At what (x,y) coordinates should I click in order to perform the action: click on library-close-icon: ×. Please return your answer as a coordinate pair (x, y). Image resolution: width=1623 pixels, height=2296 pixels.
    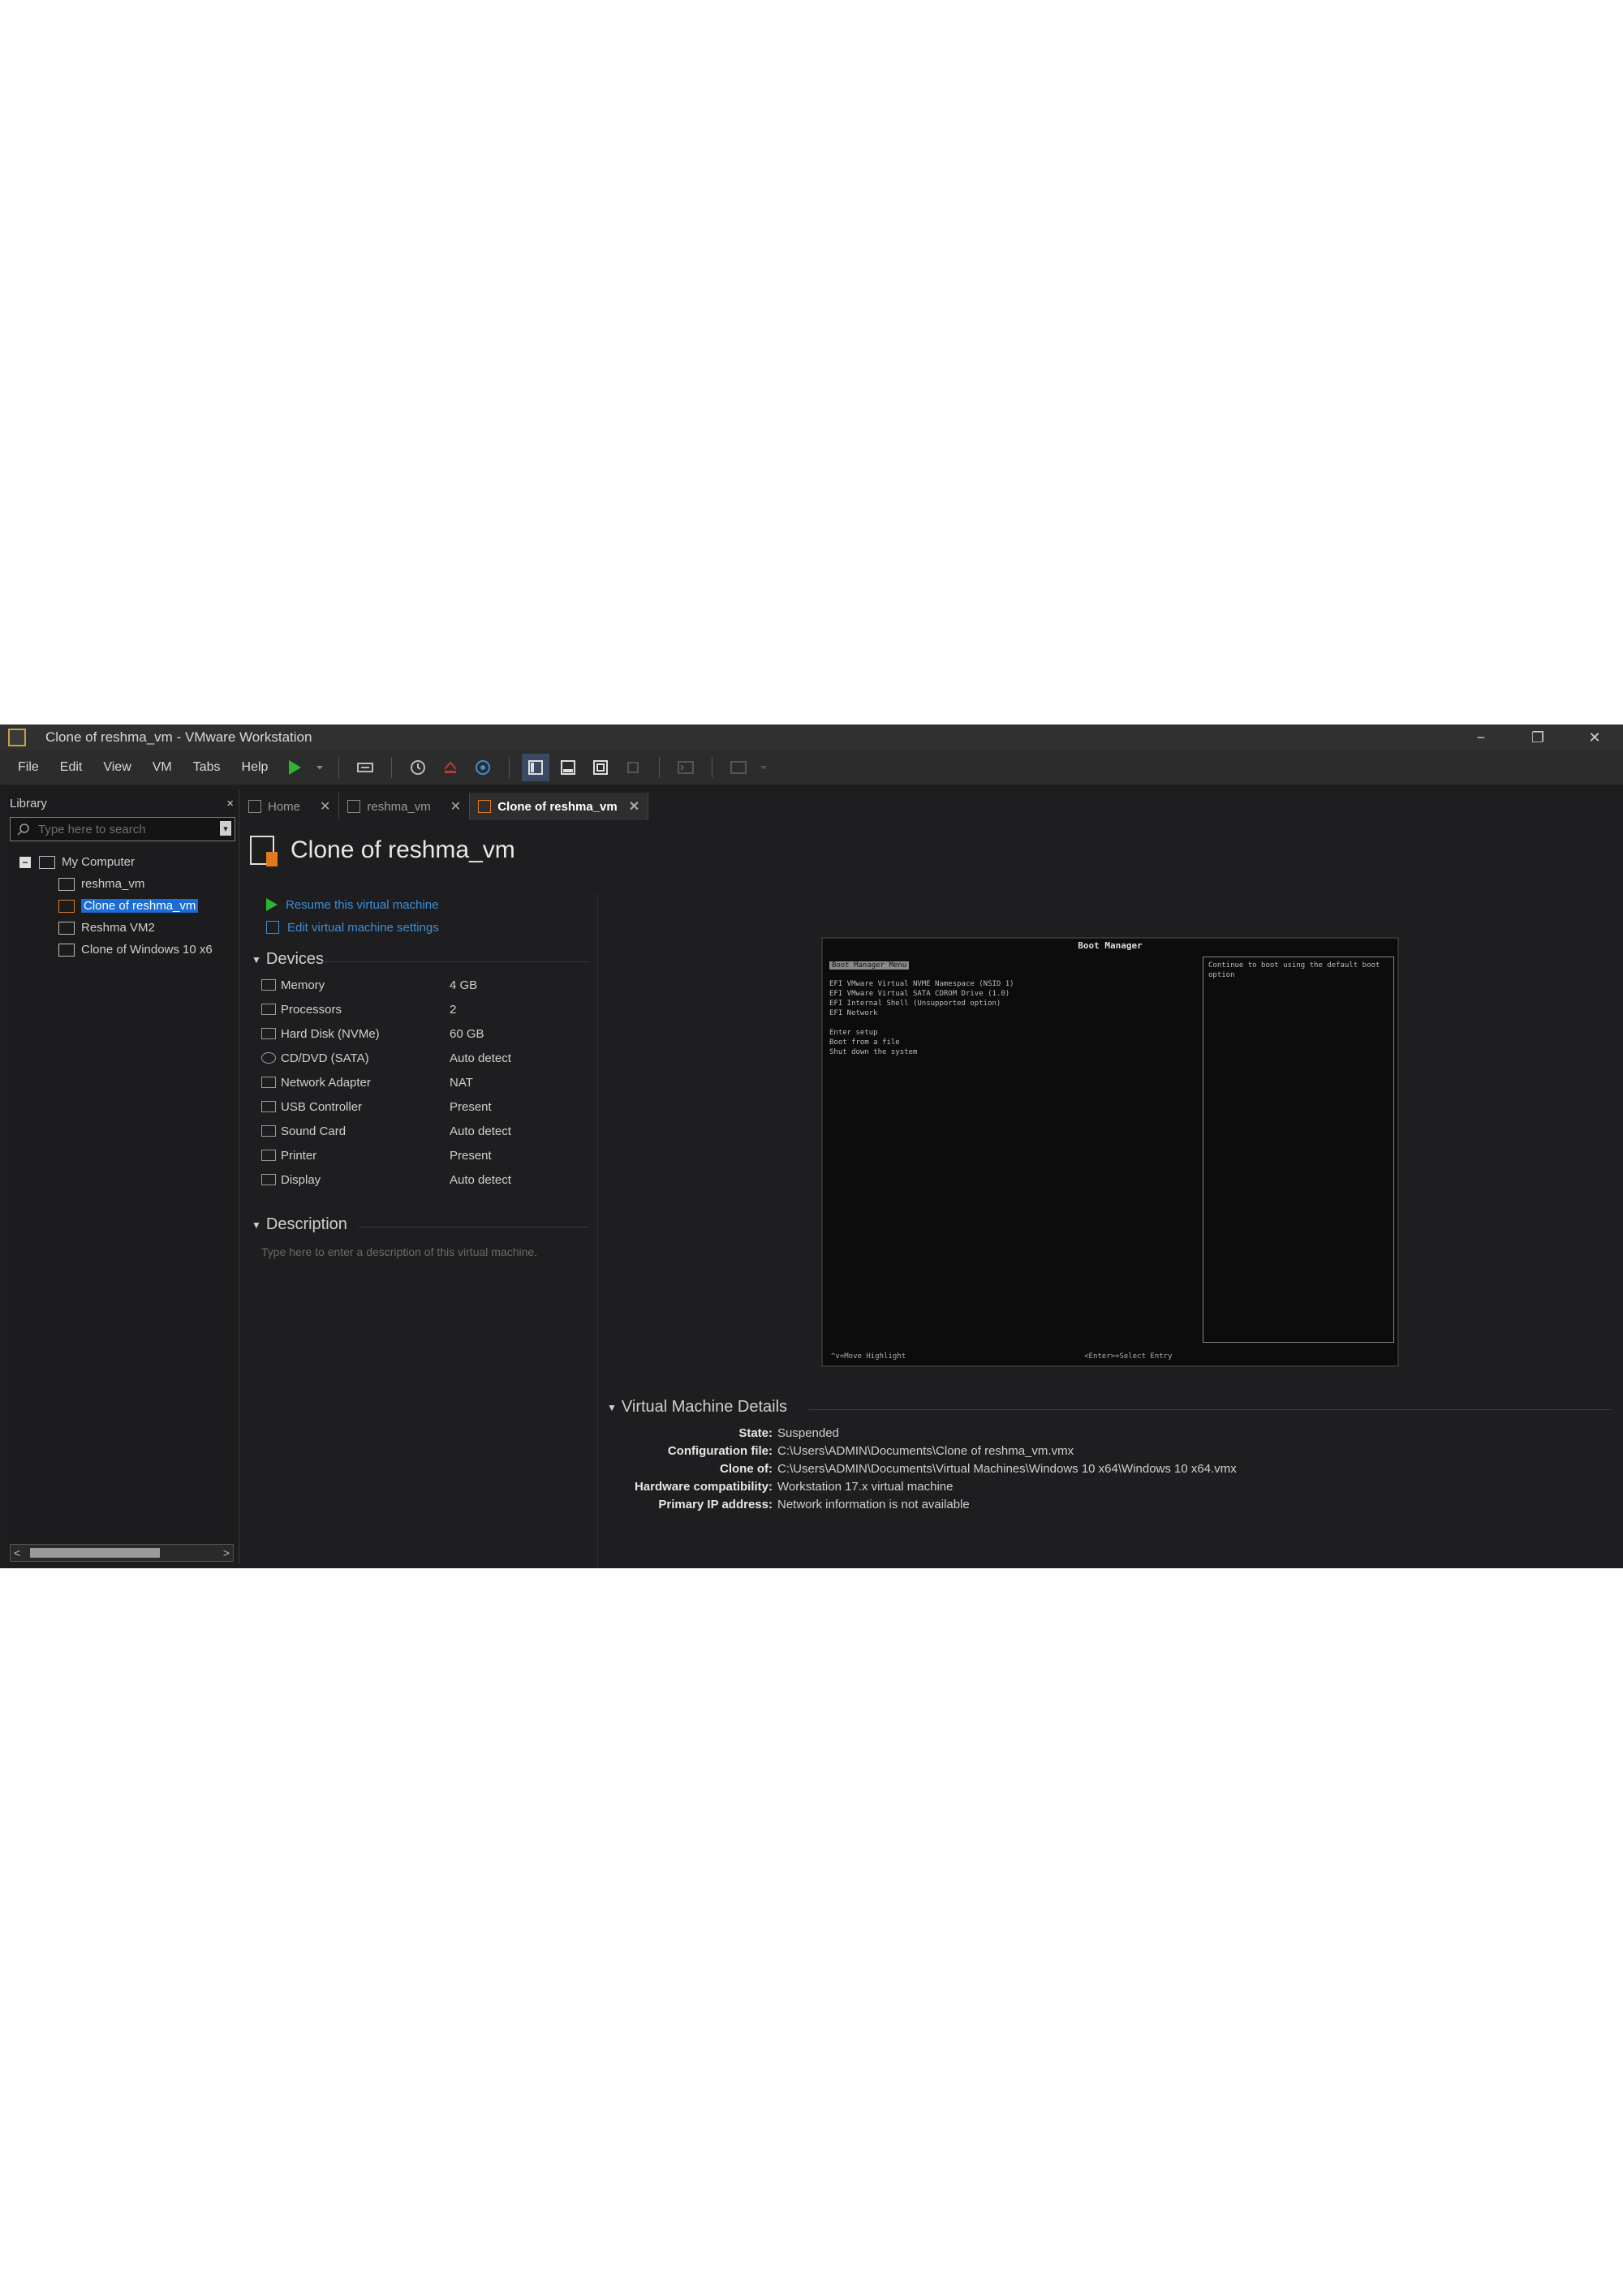
    Looking at the image, I should click on (230, 803).